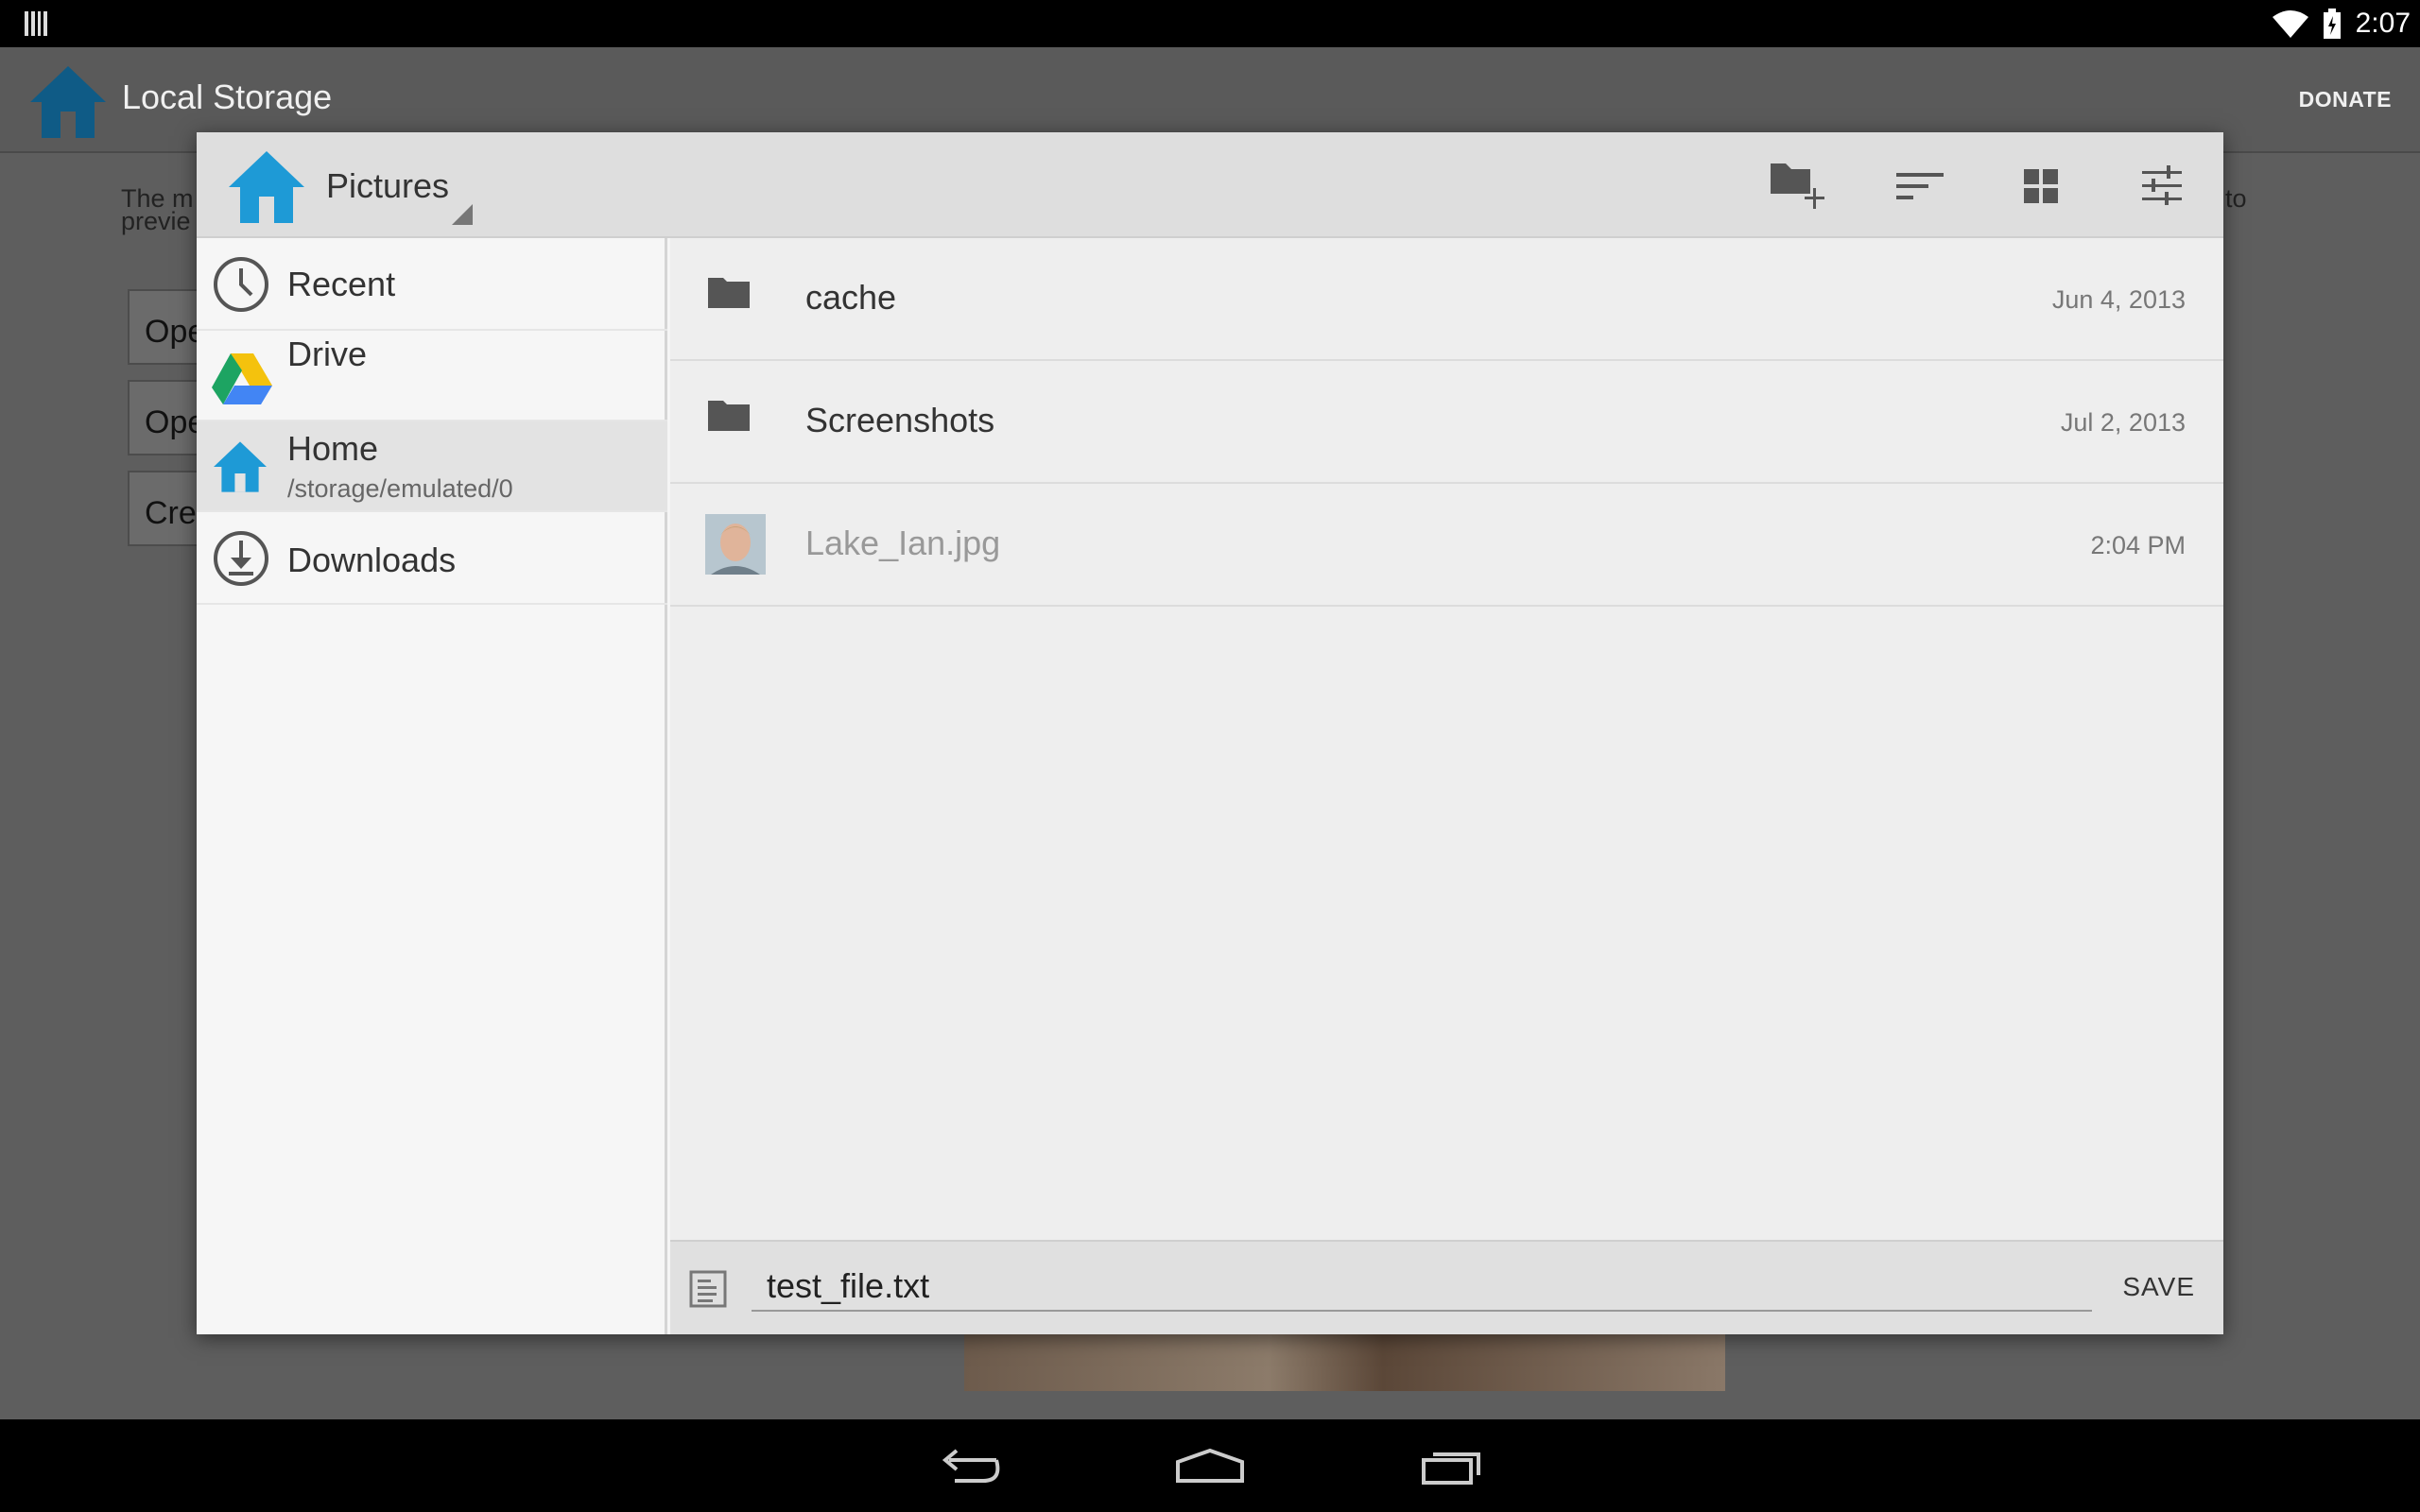  What do you see at coordinates (2345, 99) in the screenshot?
I see `donate-button: DONATE` at bounding box center [2345, 99].